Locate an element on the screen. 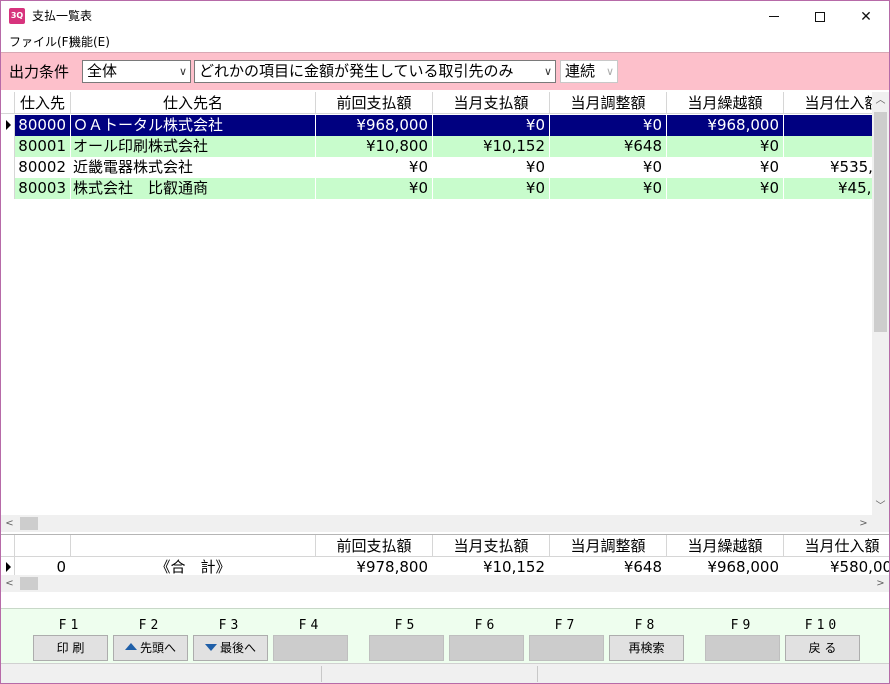 The image size is (890, 684). scroll-up-icon: ︿ is located at coordinates (880, 100).